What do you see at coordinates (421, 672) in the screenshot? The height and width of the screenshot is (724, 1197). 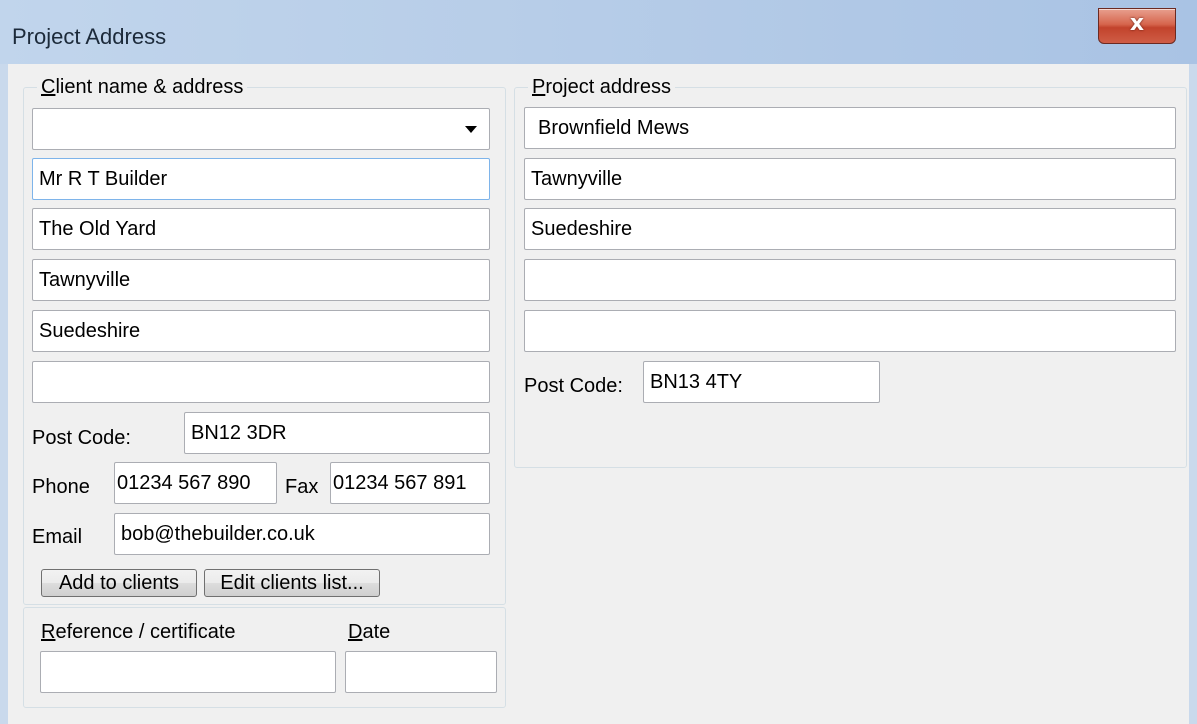 I see `date-field` at bounding box center [421, 672].